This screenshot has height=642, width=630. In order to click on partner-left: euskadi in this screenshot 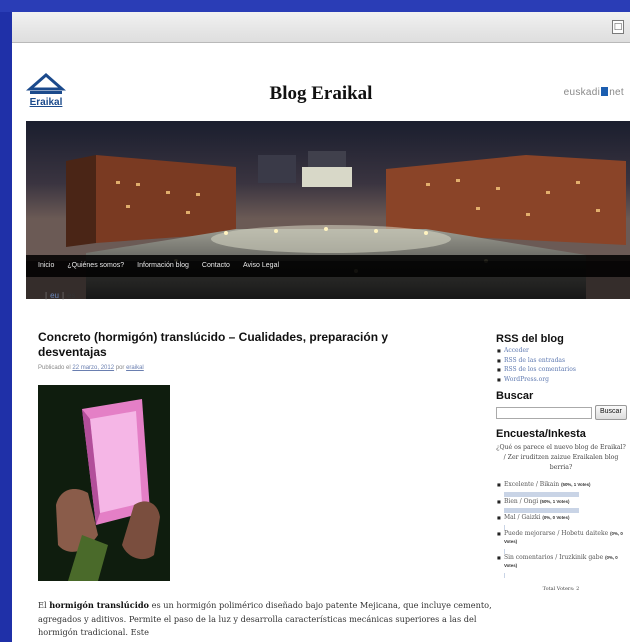, I will do `click(582, 92)`.